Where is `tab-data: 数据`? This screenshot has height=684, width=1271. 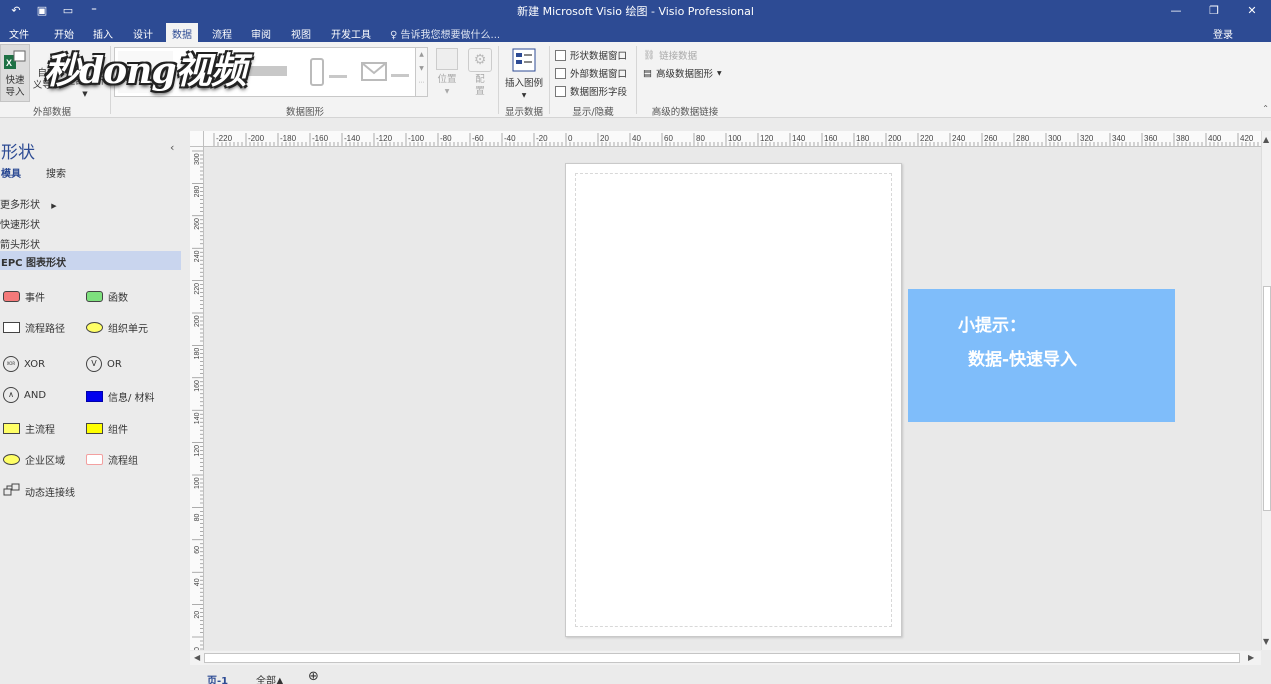 tab-data: 数据 is located at coordinates (182, 32).